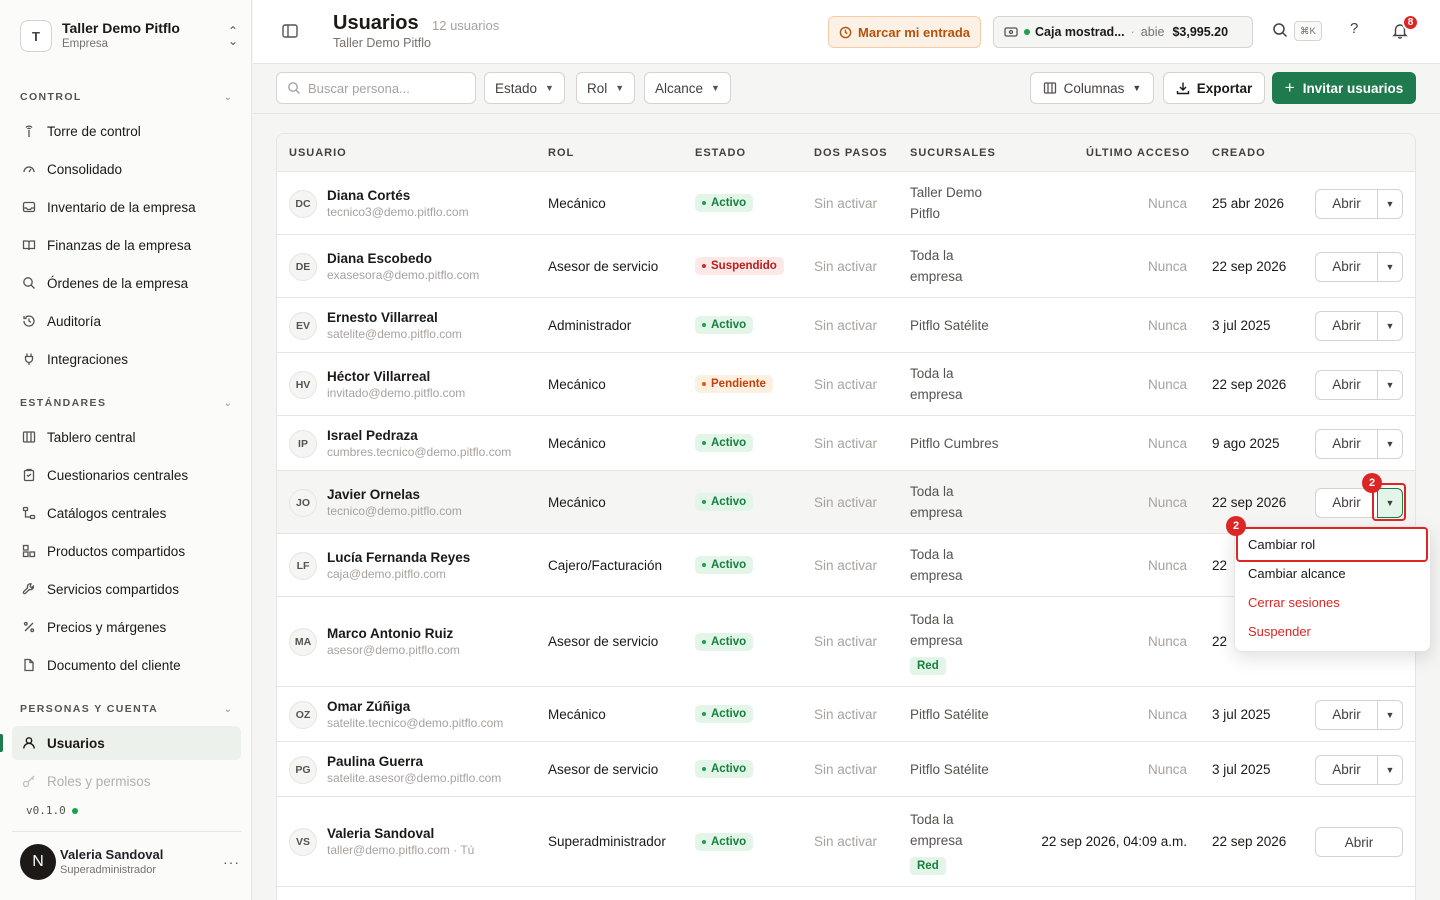 This screenshot has width=1440, height=900. What do you see at coordinates (126, 709) in the screenshot?
I see `section-personas: PERSONAS Y CUENTA ⌄` at bounding box center [126, 709].